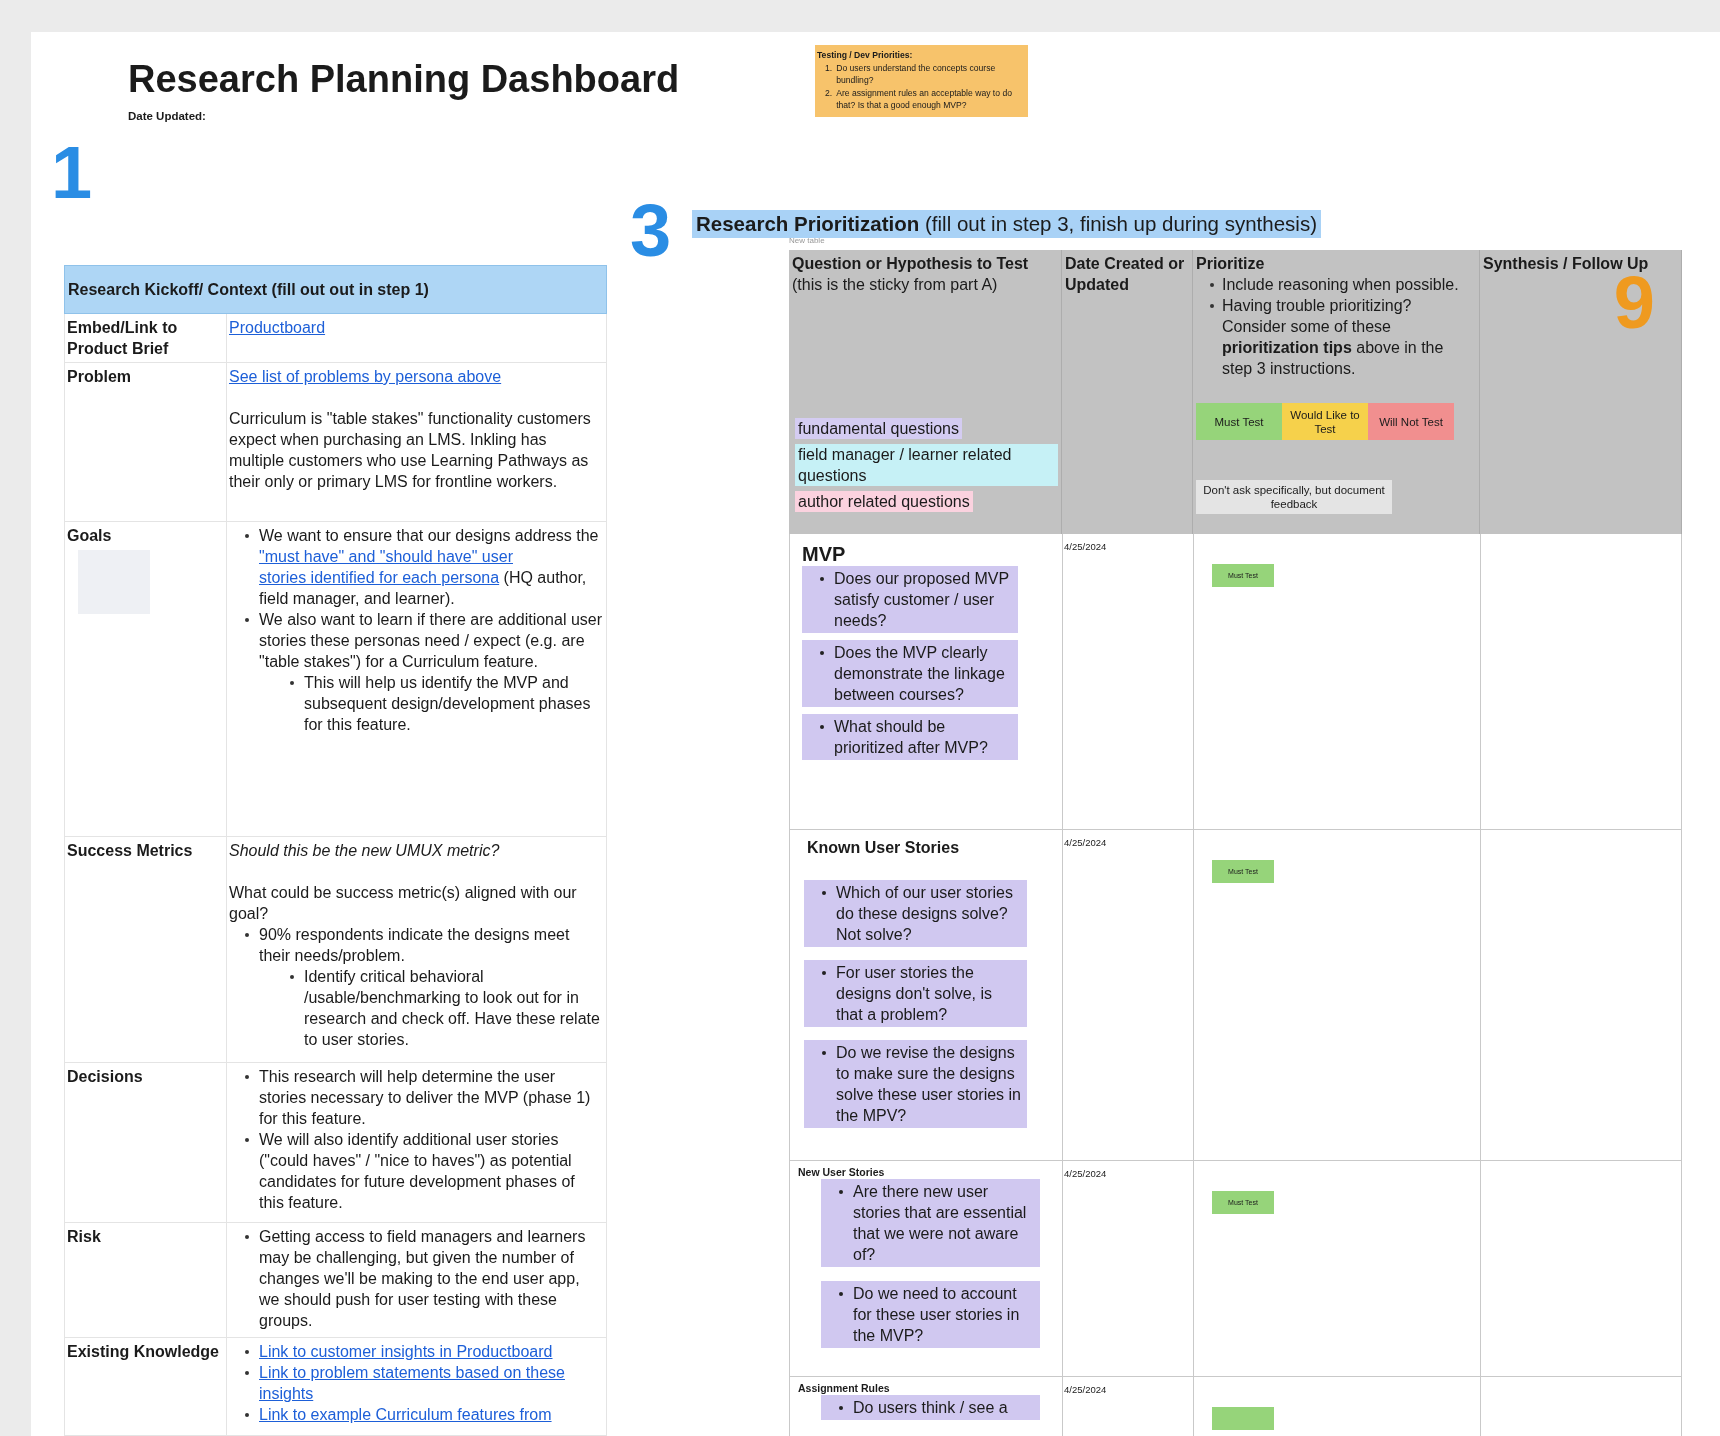 This screenshot has width=1720, height=1436. Describe the element at coordinates (277, 327) in the screenshot. I see `link: Productboard` at that location.